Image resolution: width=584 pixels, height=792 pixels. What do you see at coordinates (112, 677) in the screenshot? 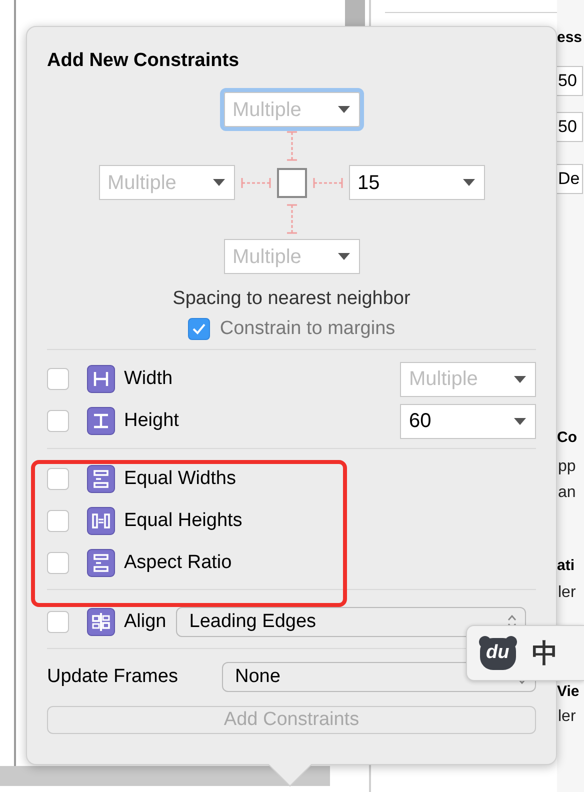
I see `field-label: Update Frames` at bounding box center [112, 677].